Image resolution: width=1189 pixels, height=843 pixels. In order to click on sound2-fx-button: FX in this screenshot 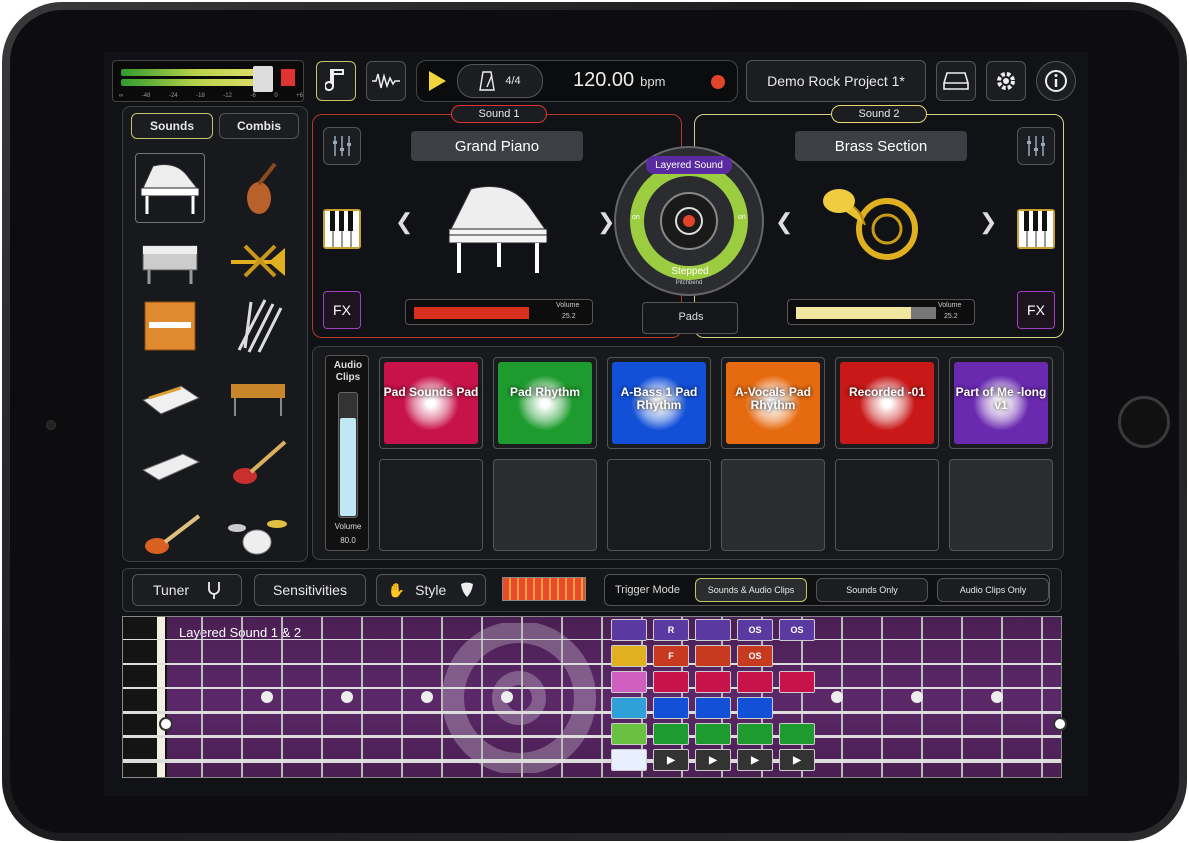, I will do `click(1036, 310)`.